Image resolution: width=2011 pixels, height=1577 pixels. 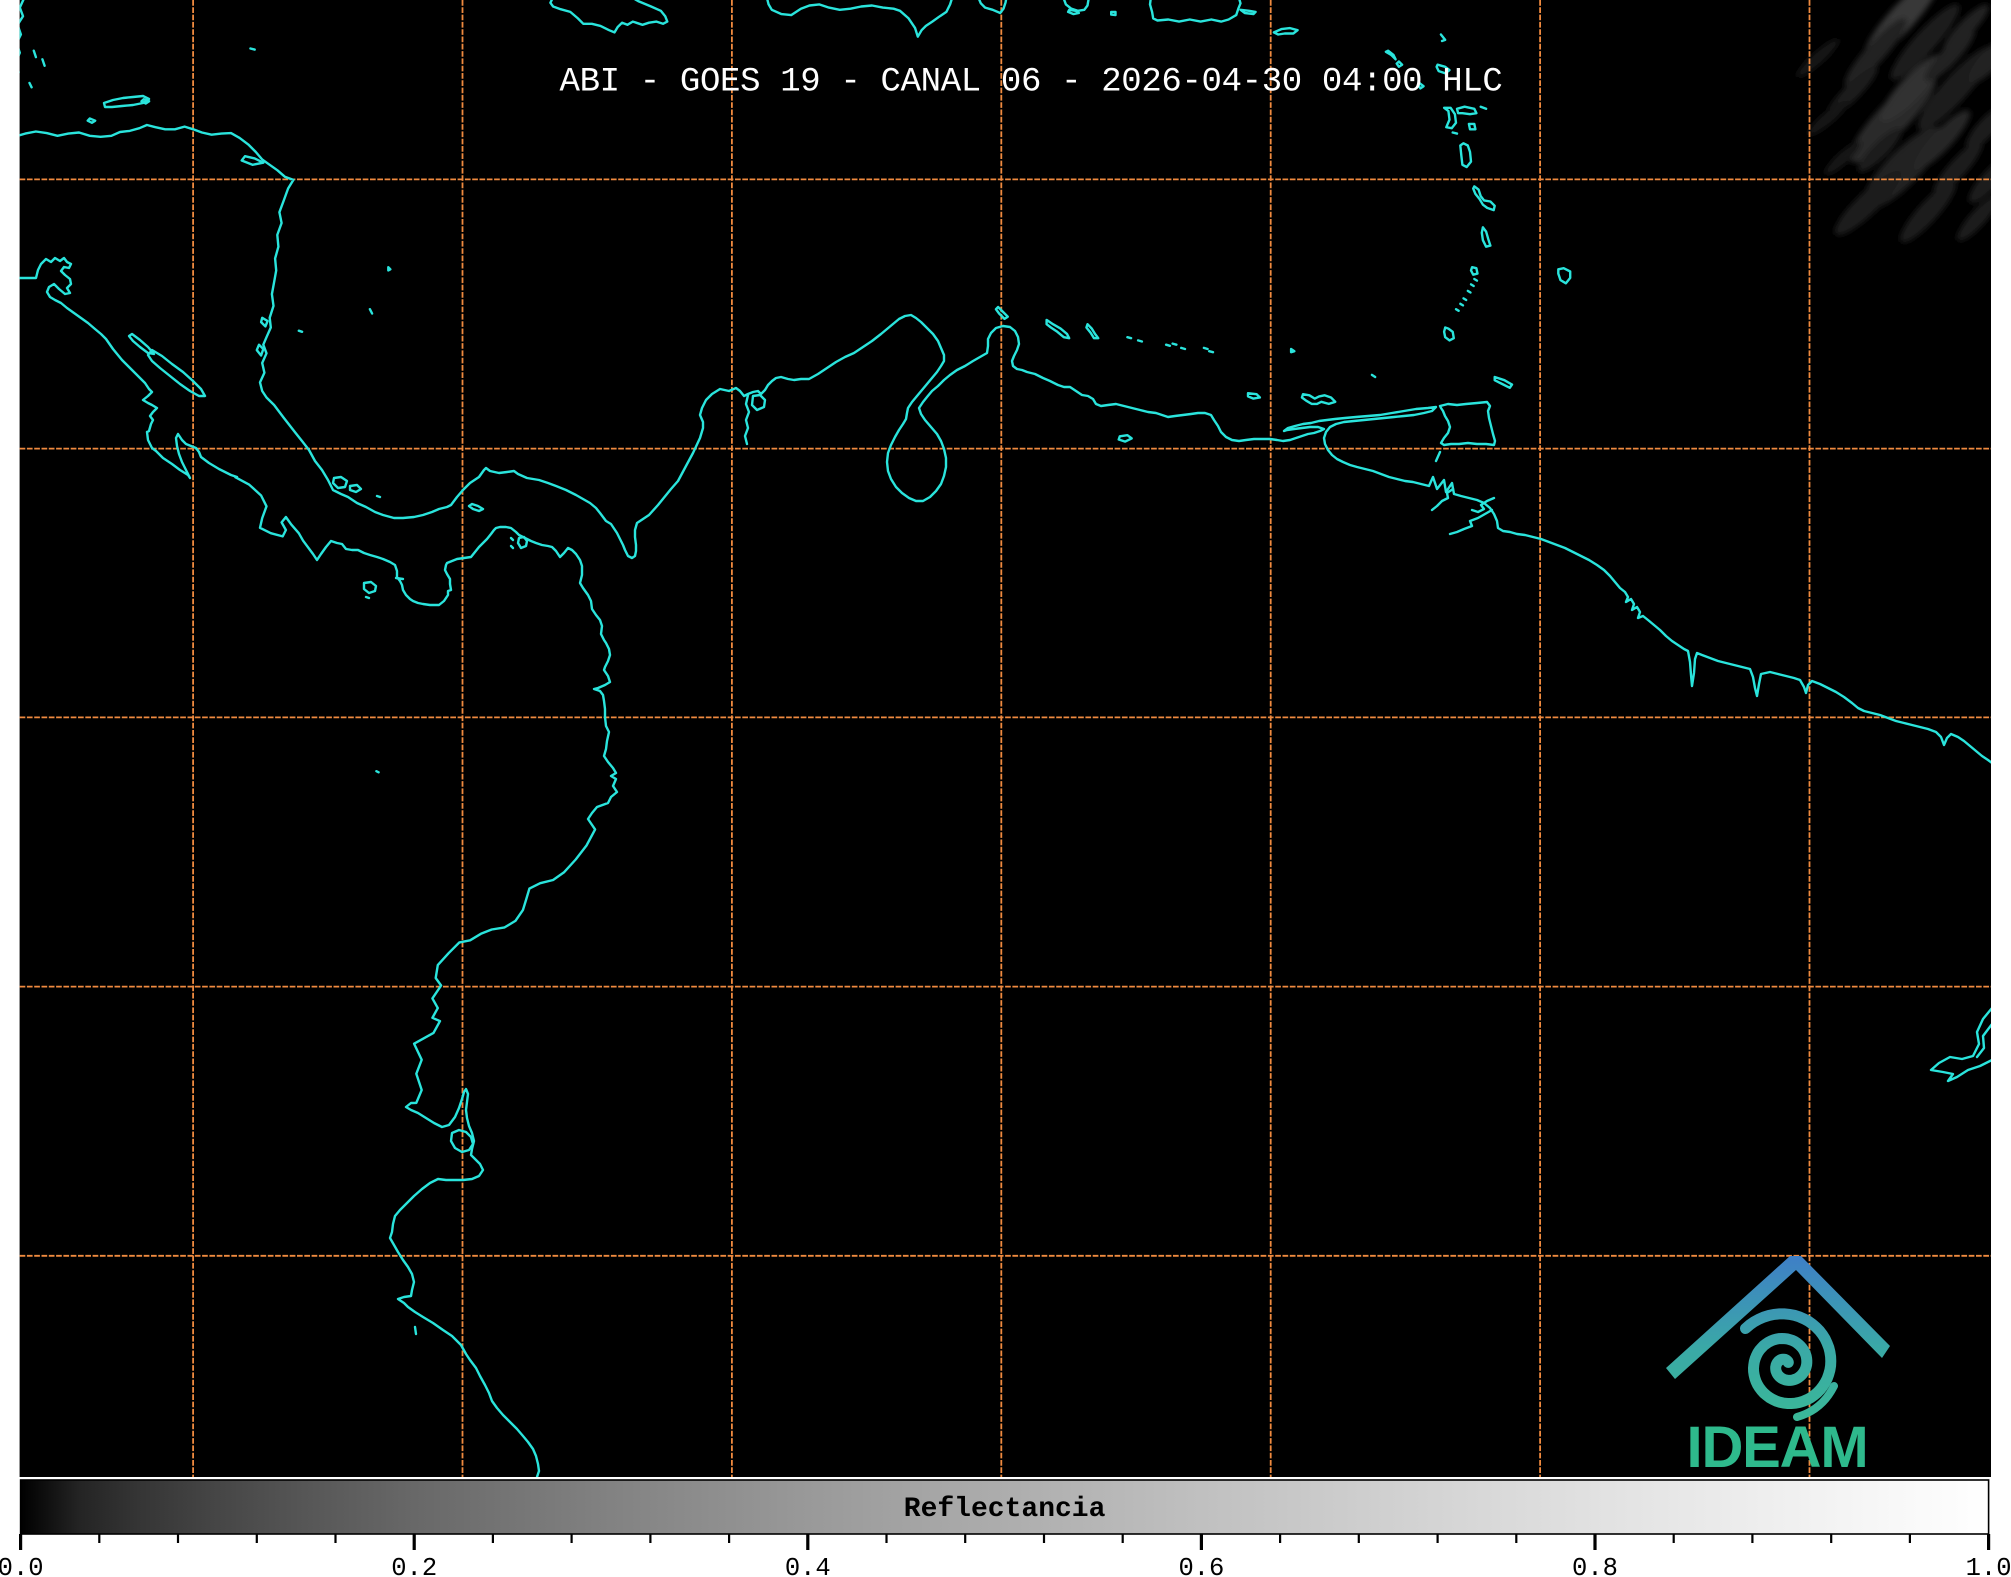 I want to click on svg-text: IDEAM, so click(x=1777, y=1447).